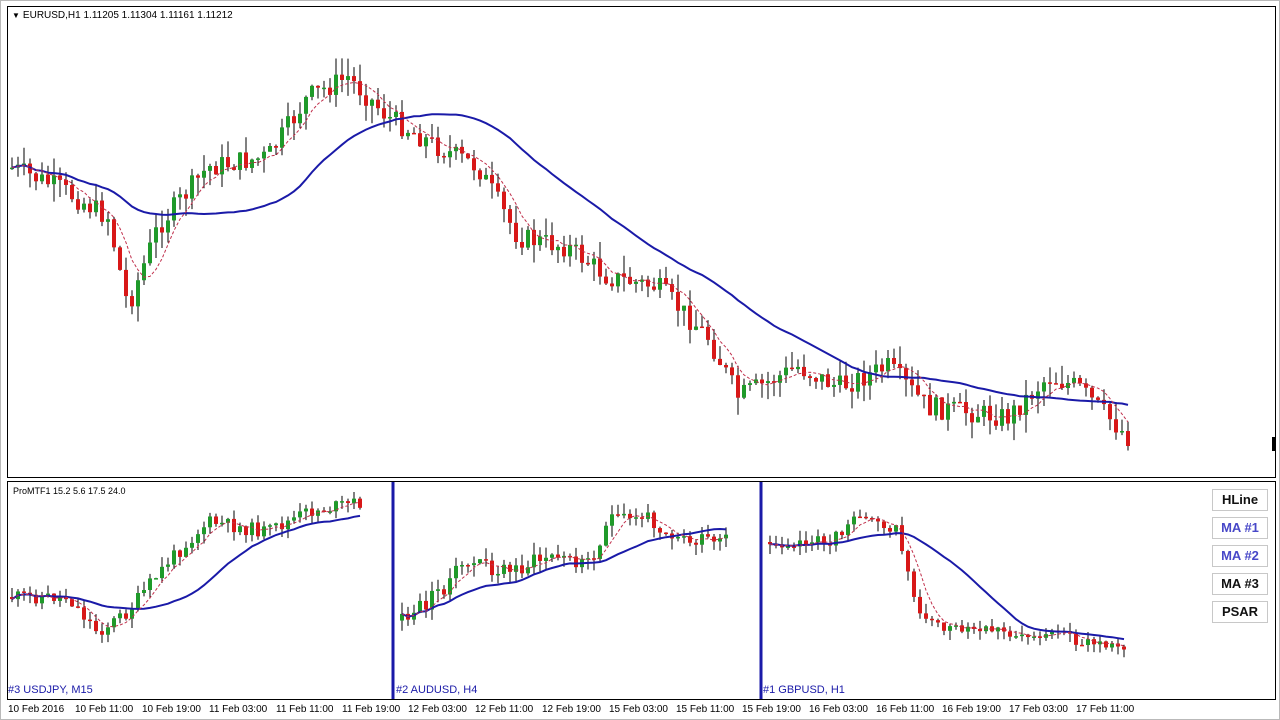  Describe the element at coordinates (436, 690) in the screenshot. I see `subchart-label-audusd: #2 AUDUSD, H4` at that location.